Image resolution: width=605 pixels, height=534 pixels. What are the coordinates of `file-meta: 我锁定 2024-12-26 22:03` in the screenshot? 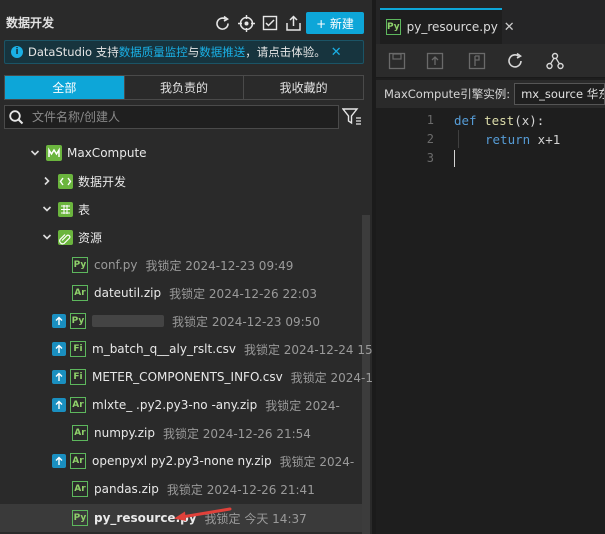 It's located at (243, 293).